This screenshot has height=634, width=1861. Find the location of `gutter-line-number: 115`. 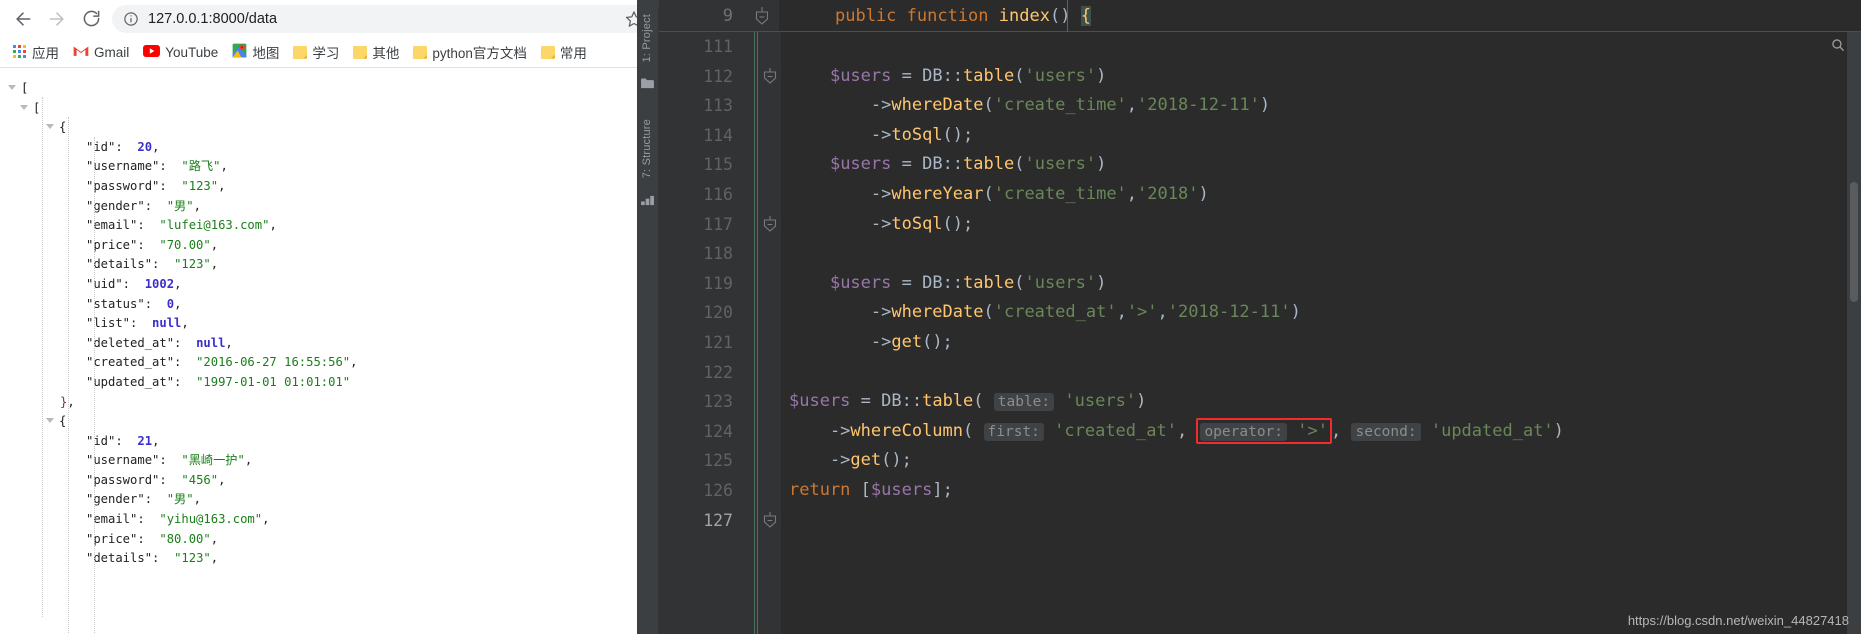

gutter-line-number: 115 is located at coordinates (702, 165).